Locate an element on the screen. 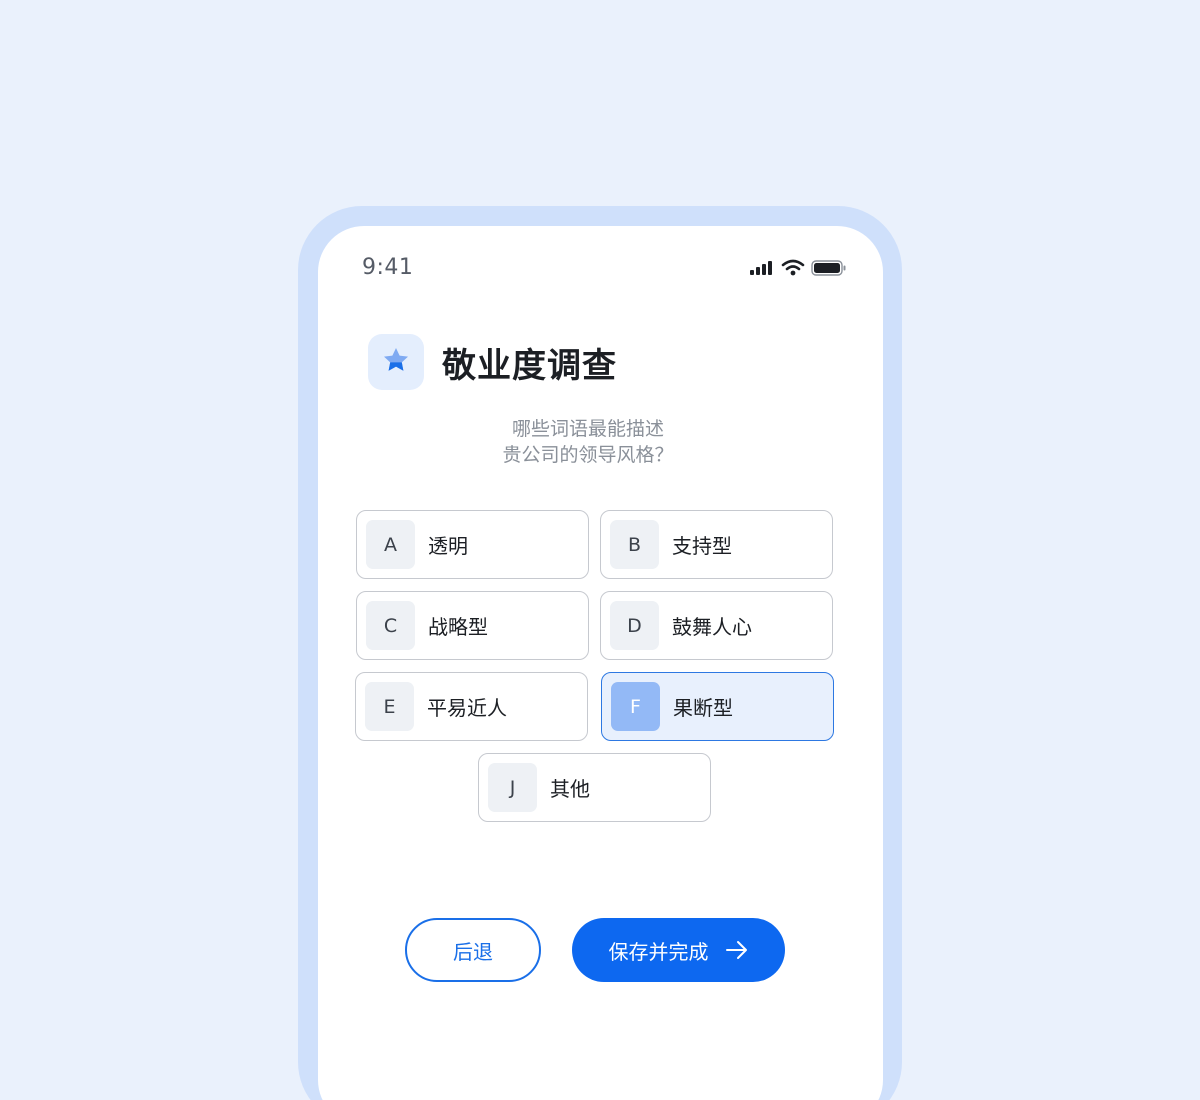 This screenshot has height=1100, width=1200. option-b: B 支持型 is located at coordinates (716, 544).